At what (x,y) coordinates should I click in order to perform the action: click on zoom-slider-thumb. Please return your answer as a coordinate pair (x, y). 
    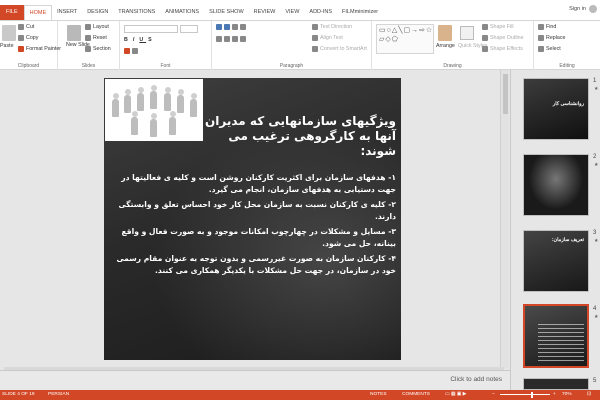
    Looking at the image, I should click on (532, 395).